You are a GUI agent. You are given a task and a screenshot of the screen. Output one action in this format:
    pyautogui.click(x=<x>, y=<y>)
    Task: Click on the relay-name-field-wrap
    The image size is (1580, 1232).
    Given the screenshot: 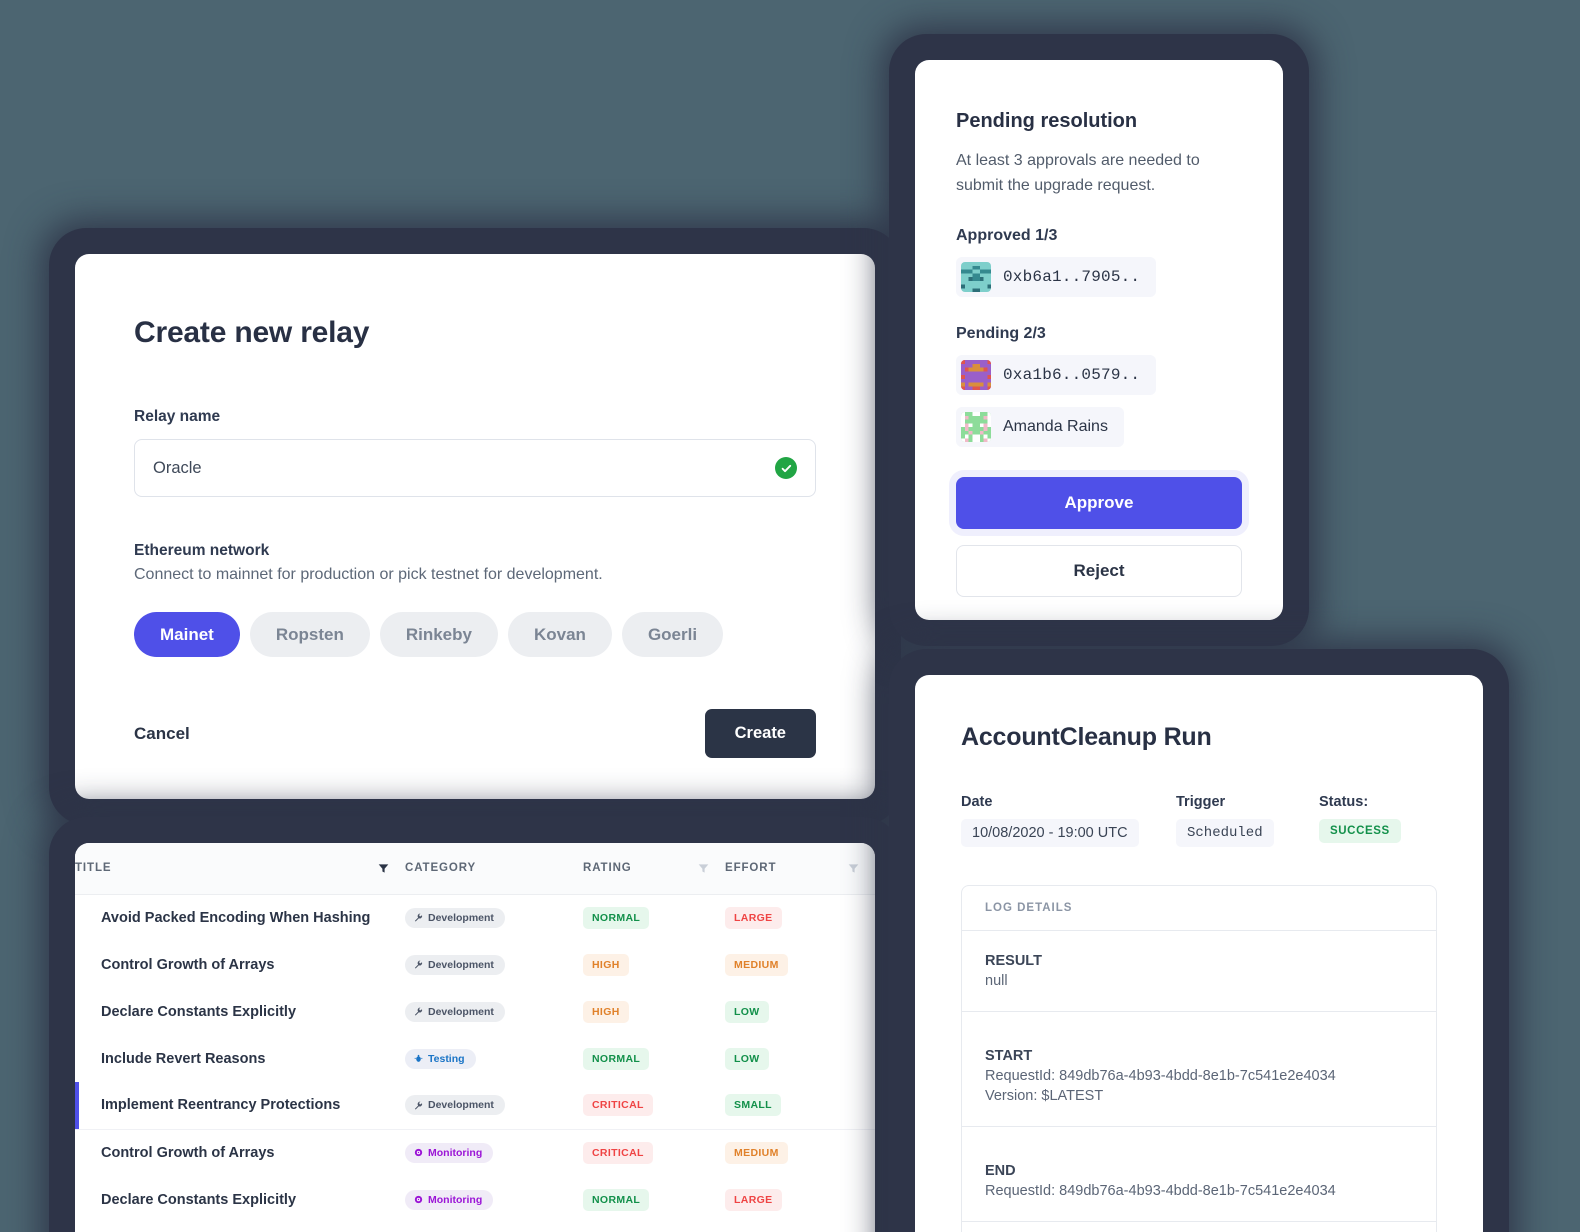 What is the action you would take?
    pyautogui.click(x=475, y=468)
    